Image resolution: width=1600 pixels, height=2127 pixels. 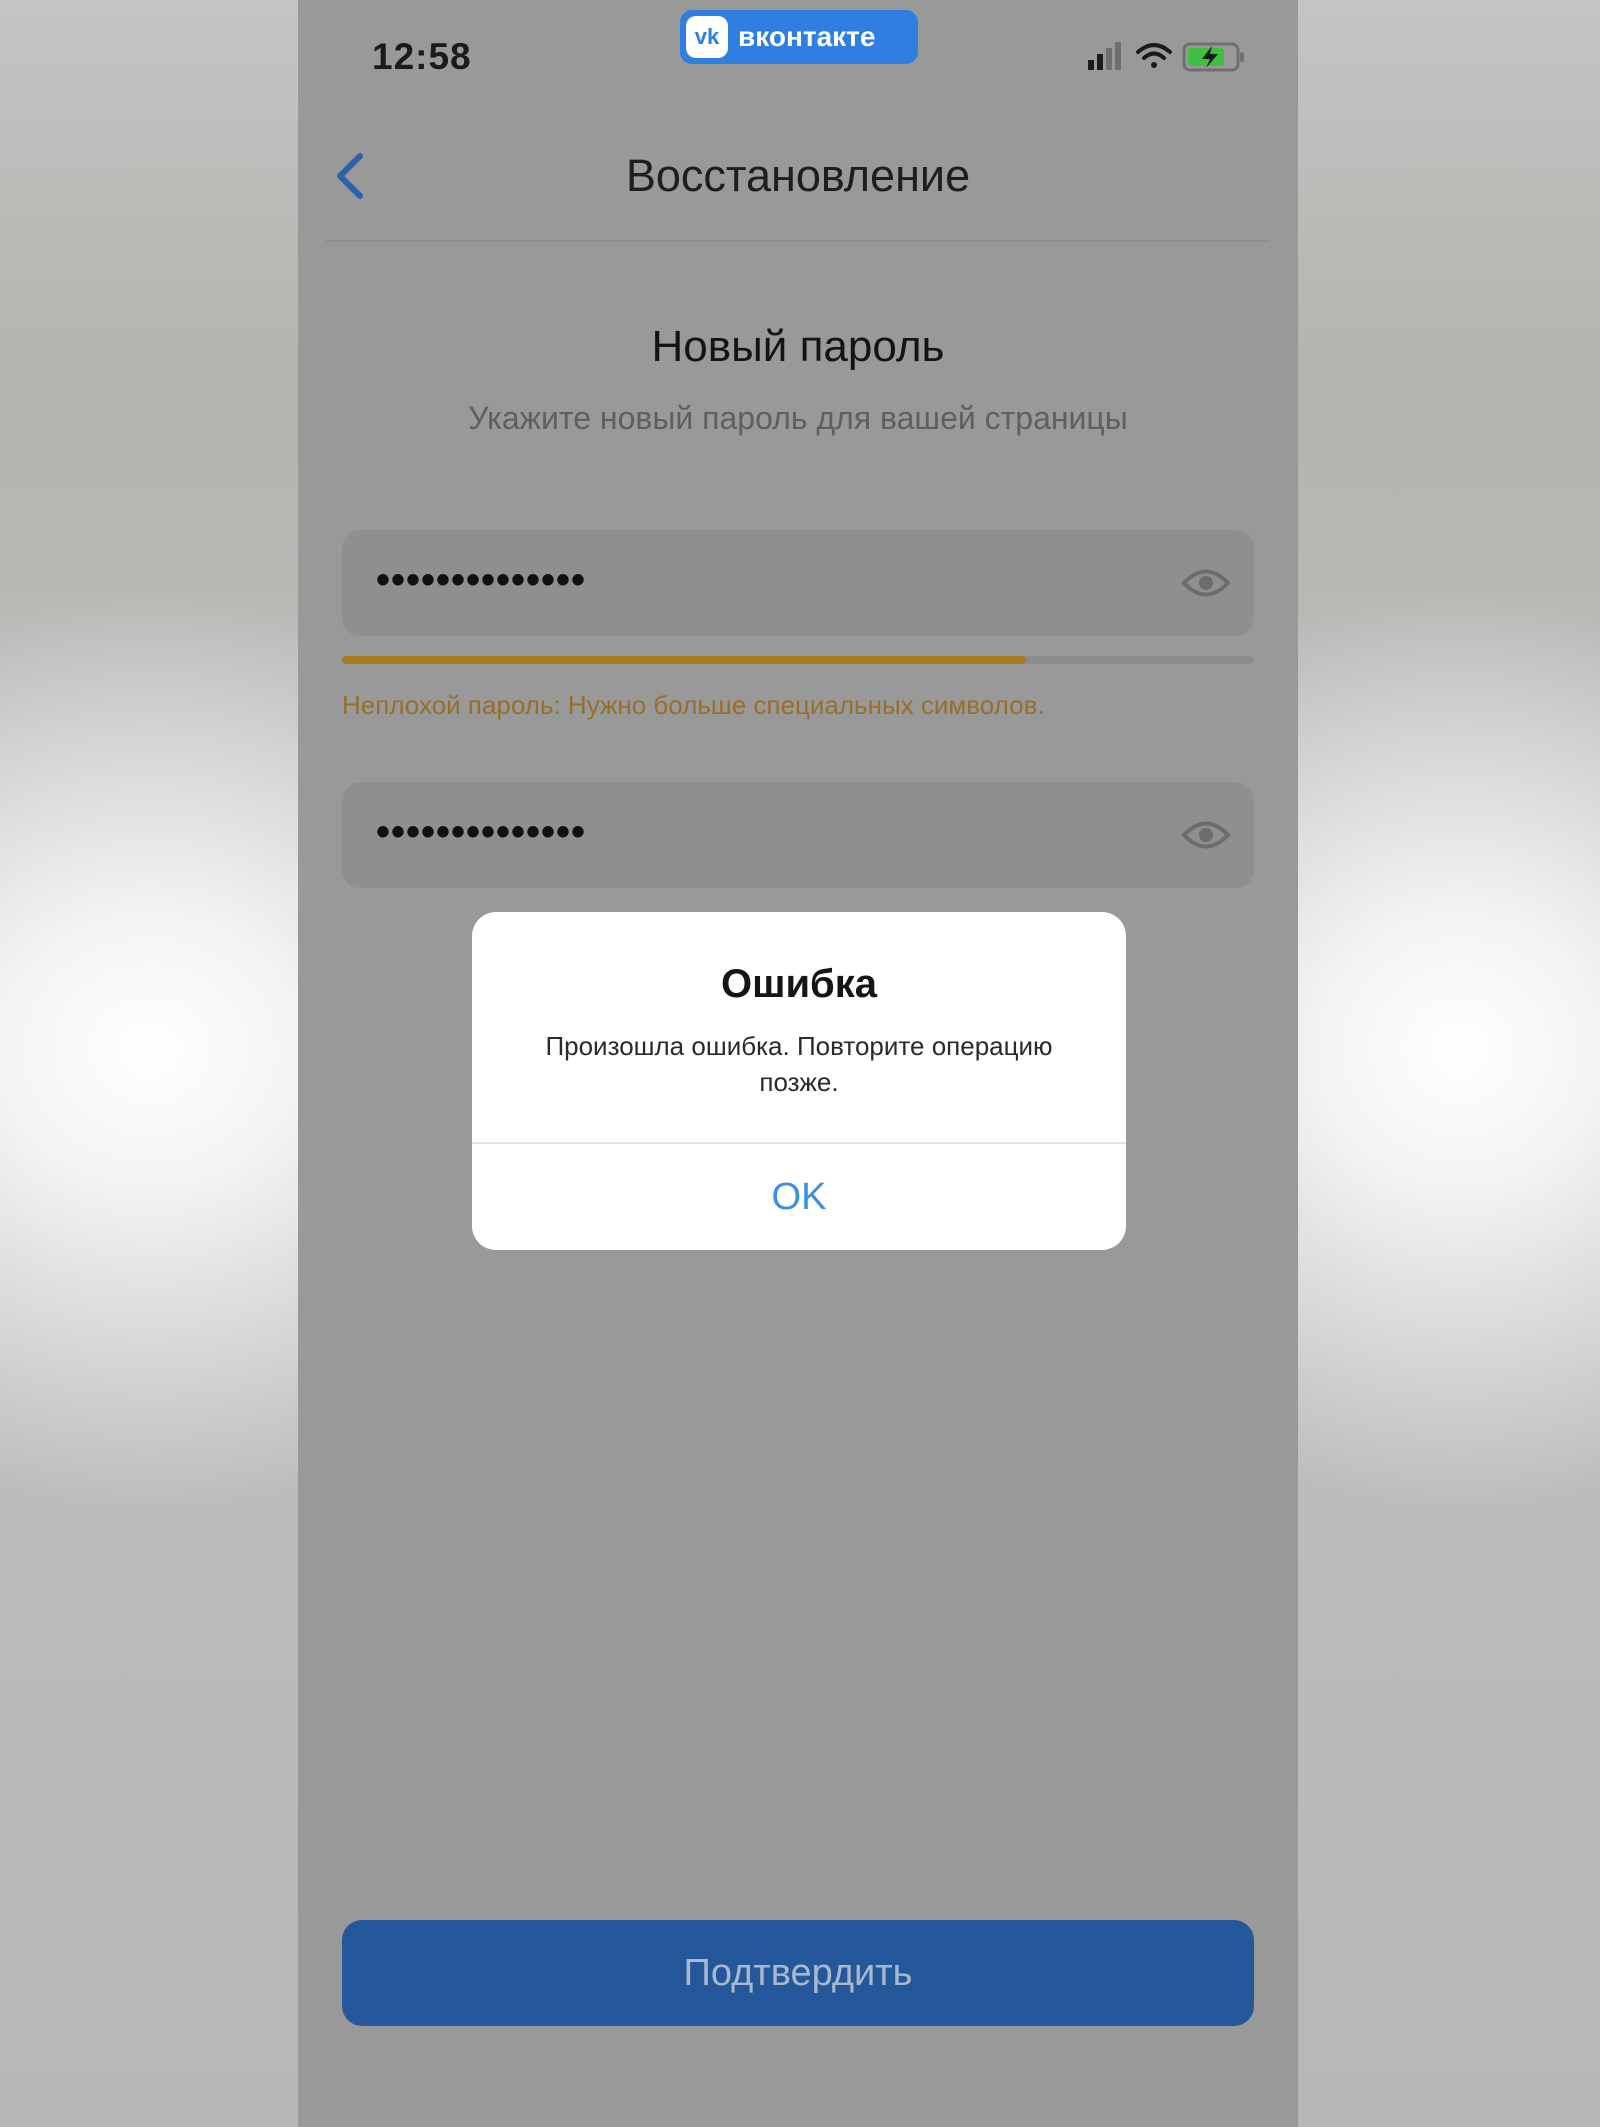 What do you see at coordinates (798, 418) in the screenshot?
I see `form-subheading: Укажите новый пароль для вашей страницы` at bounding box center [798, 418].